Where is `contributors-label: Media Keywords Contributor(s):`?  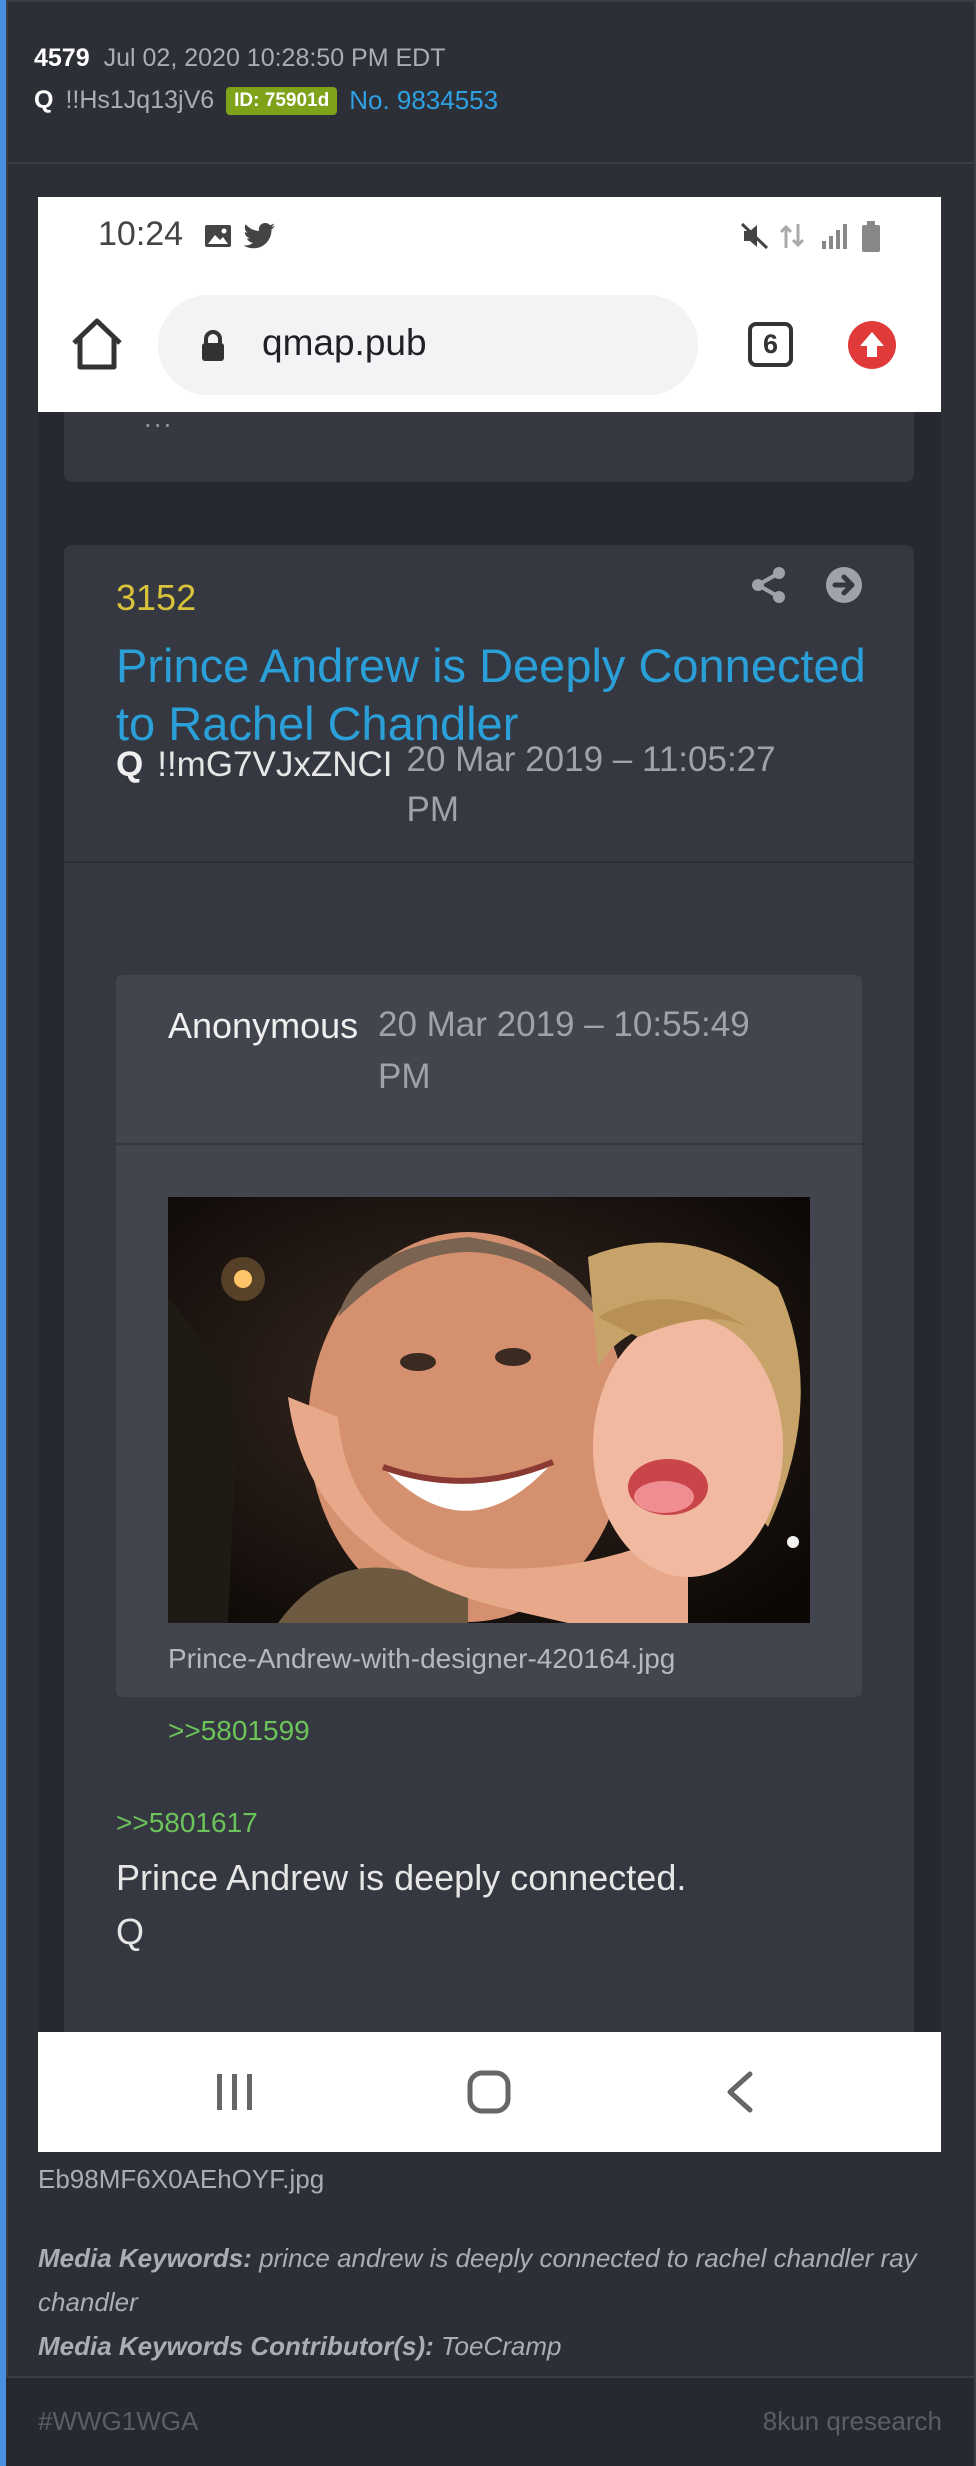
contributors-label: Media Keywords Contributor(s): is located at coordinates (236, 2346).